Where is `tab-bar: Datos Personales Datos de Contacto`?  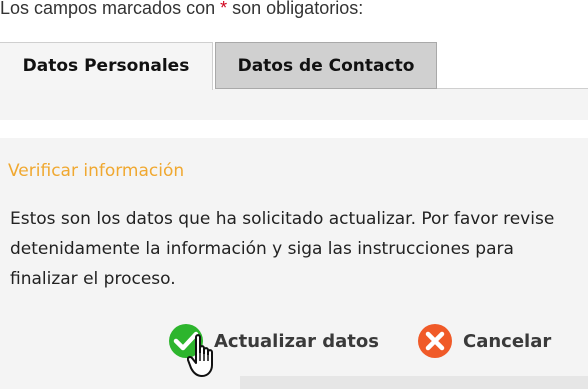
tab-bar: Datos Personales Datos de Contacto is located at coordinates (294, 66).